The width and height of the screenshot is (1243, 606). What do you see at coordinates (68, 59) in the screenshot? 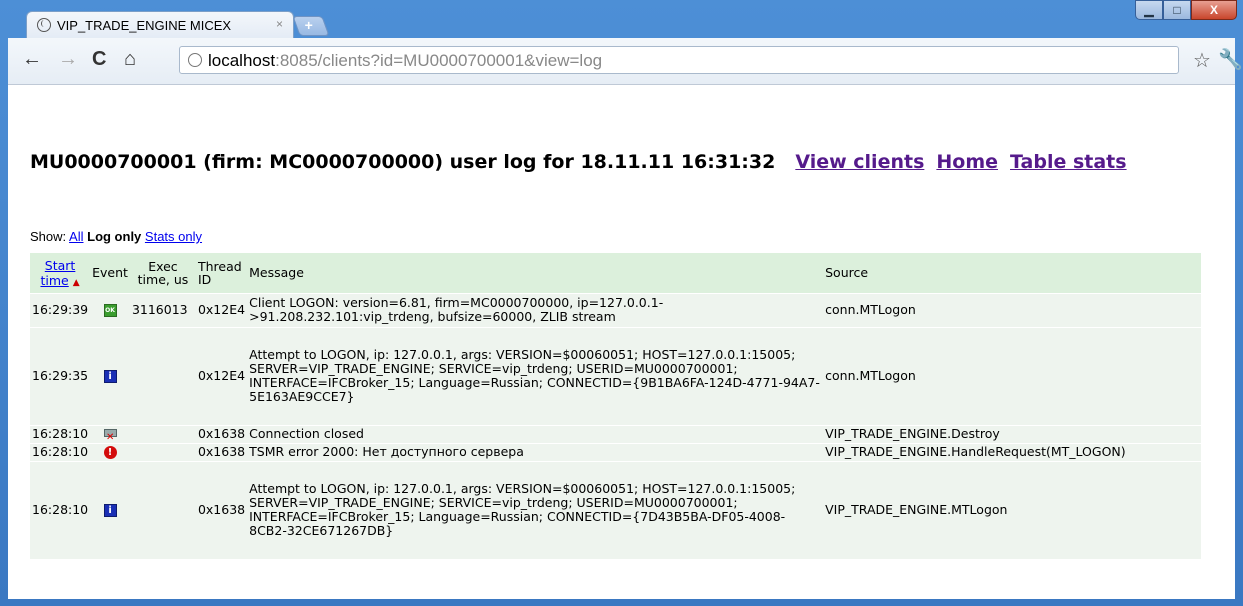
I see `forward-arrow-icon: →` at bounding box center [68, 59].